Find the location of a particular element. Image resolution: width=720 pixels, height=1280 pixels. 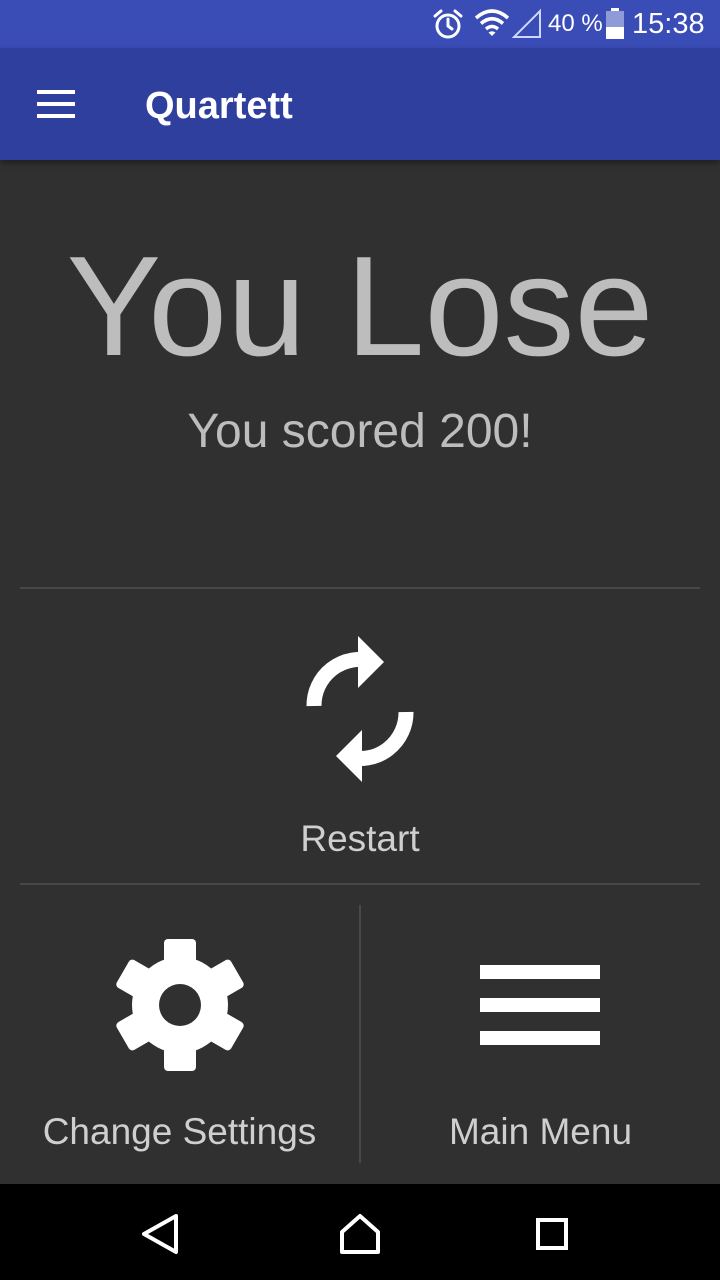

status-bar: 40 % 15:38 is located at coordinates (360, 24).